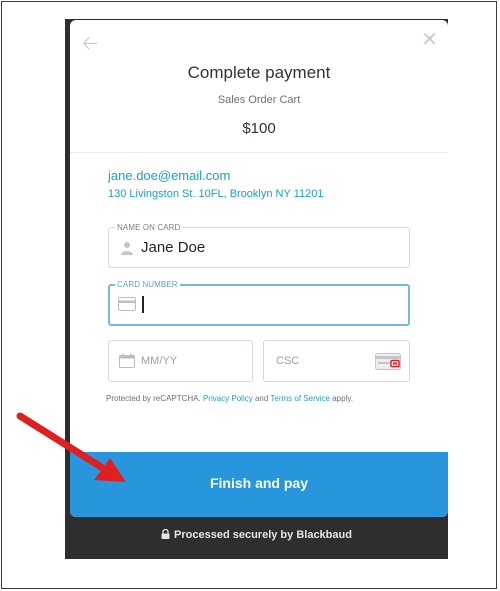 The height and width of the screenshot is (591, 500). Describe the element at coordinates (288, 361) in the screenshot. I see `csc-placeholder: CSC` at that location.